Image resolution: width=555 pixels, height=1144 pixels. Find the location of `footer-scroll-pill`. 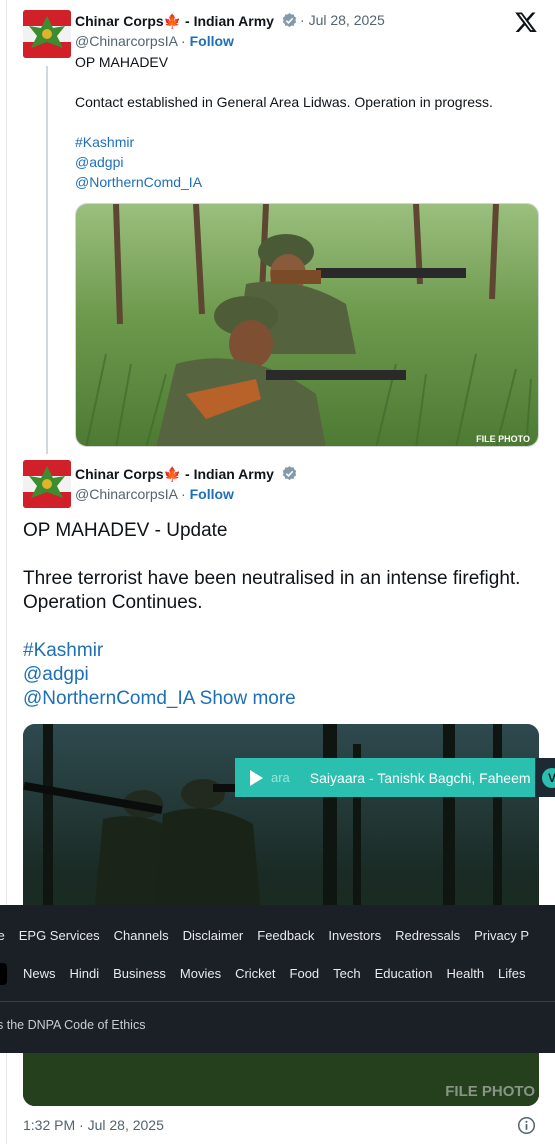

footer-scroll-pill is located at coordinates (3, 974).